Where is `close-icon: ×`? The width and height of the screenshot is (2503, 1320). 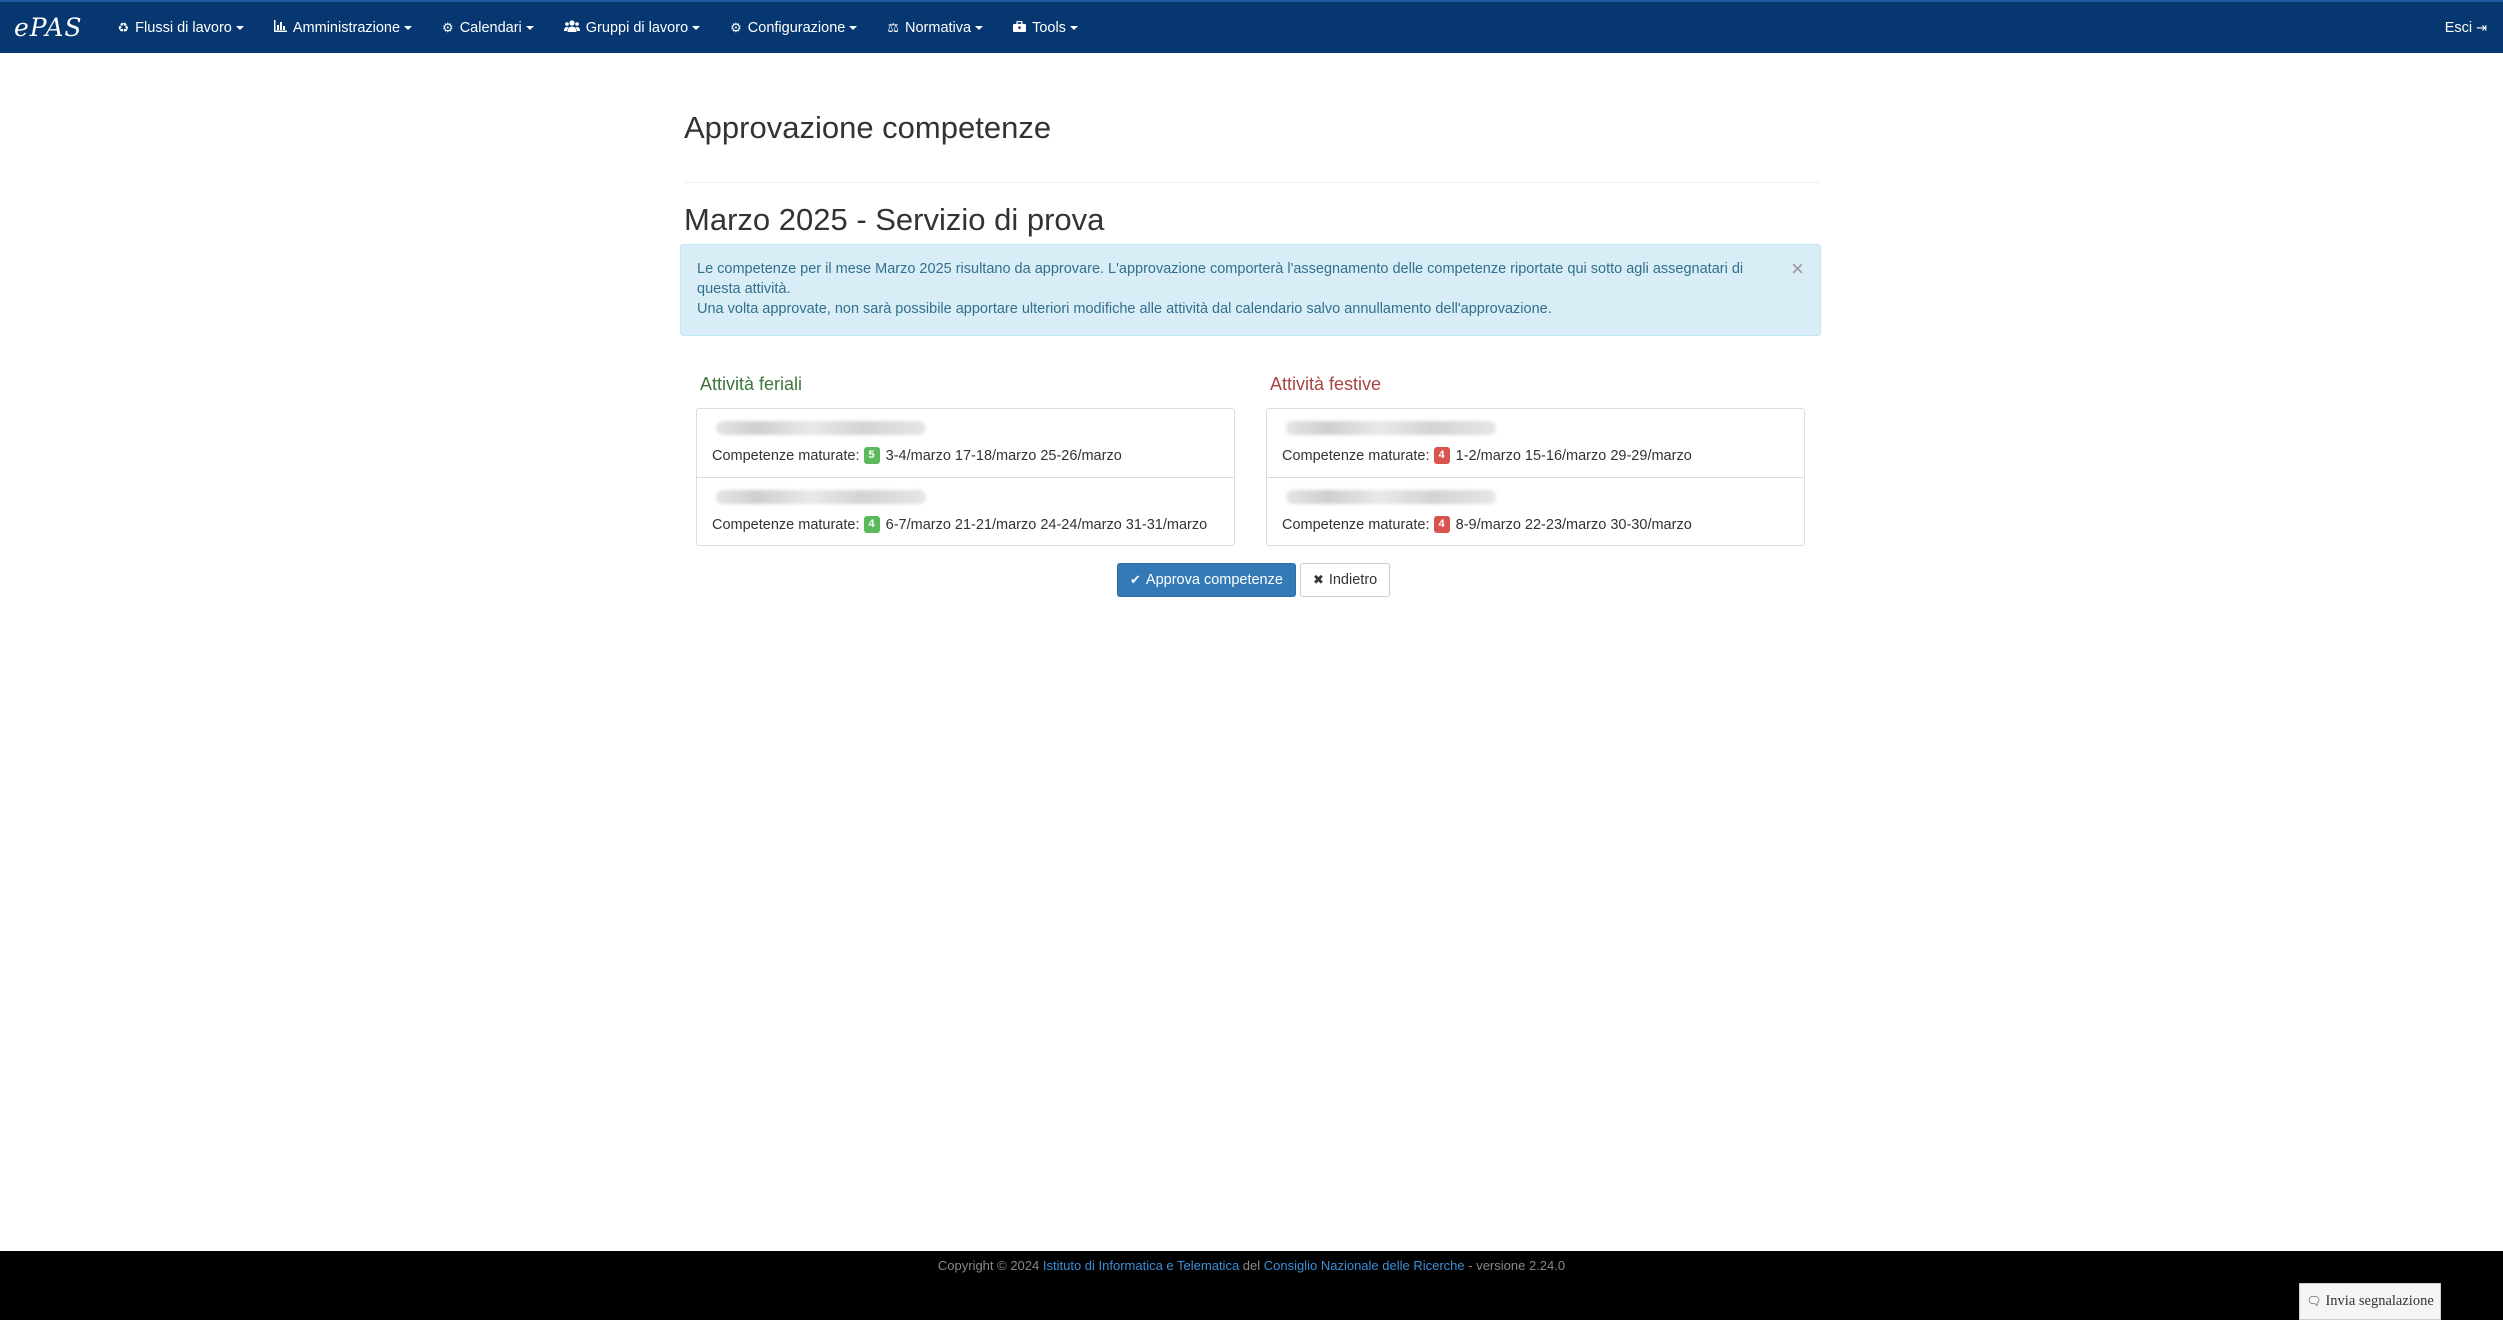
close-icon: × is located at coordinates (1797, 269).